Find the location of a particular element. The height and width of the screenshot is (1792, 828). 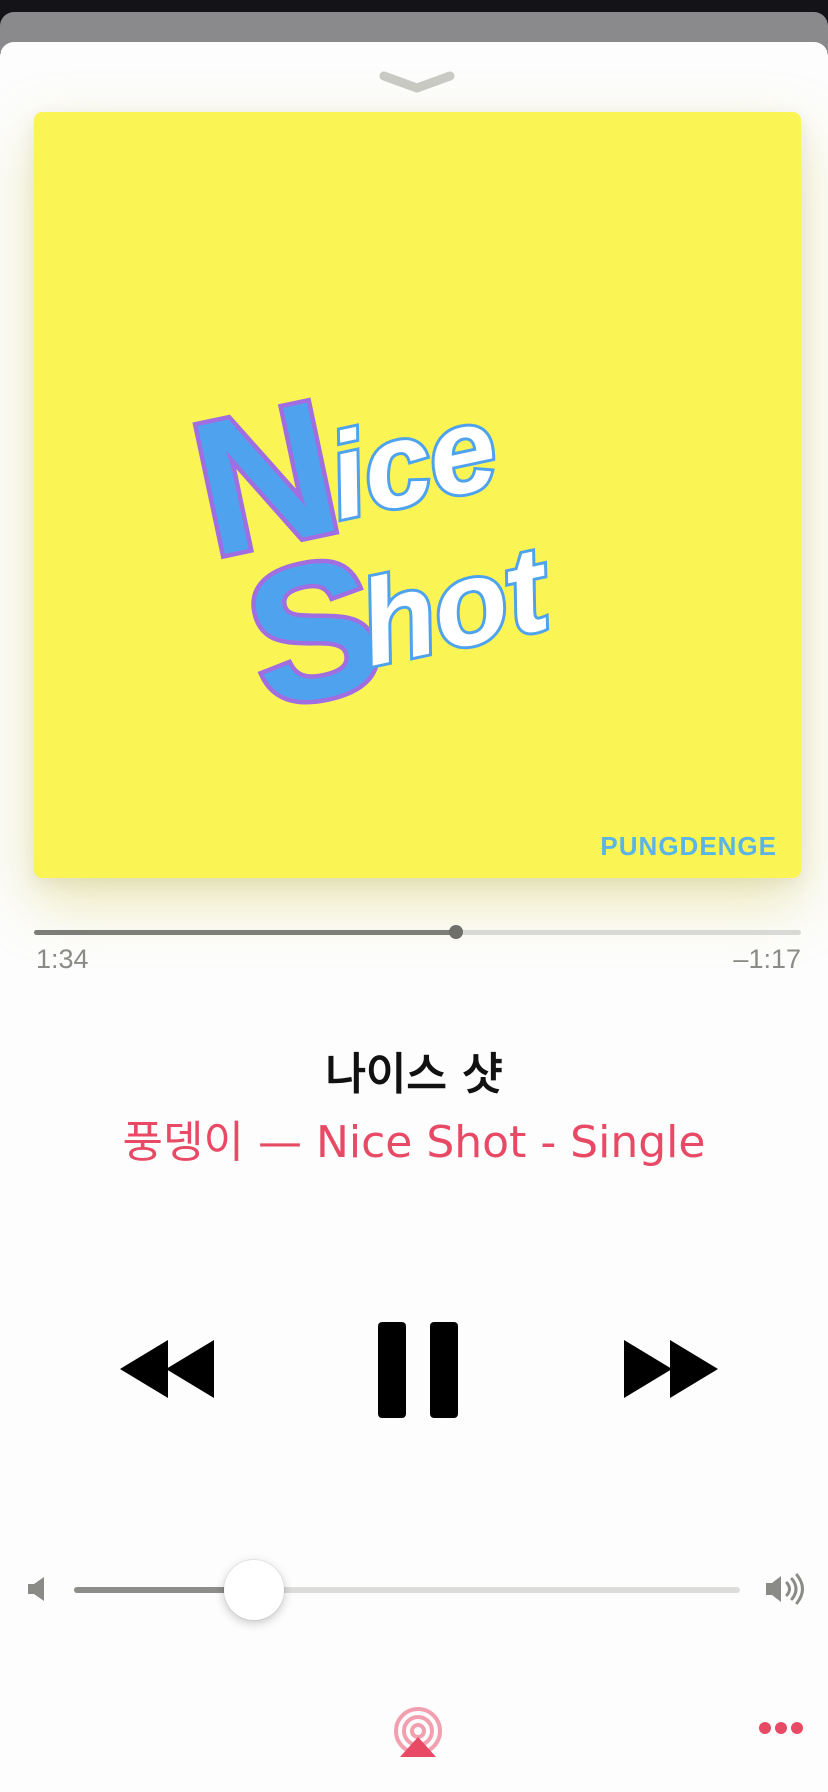

fast-forward-icon is located at coordinates (670, 1369).